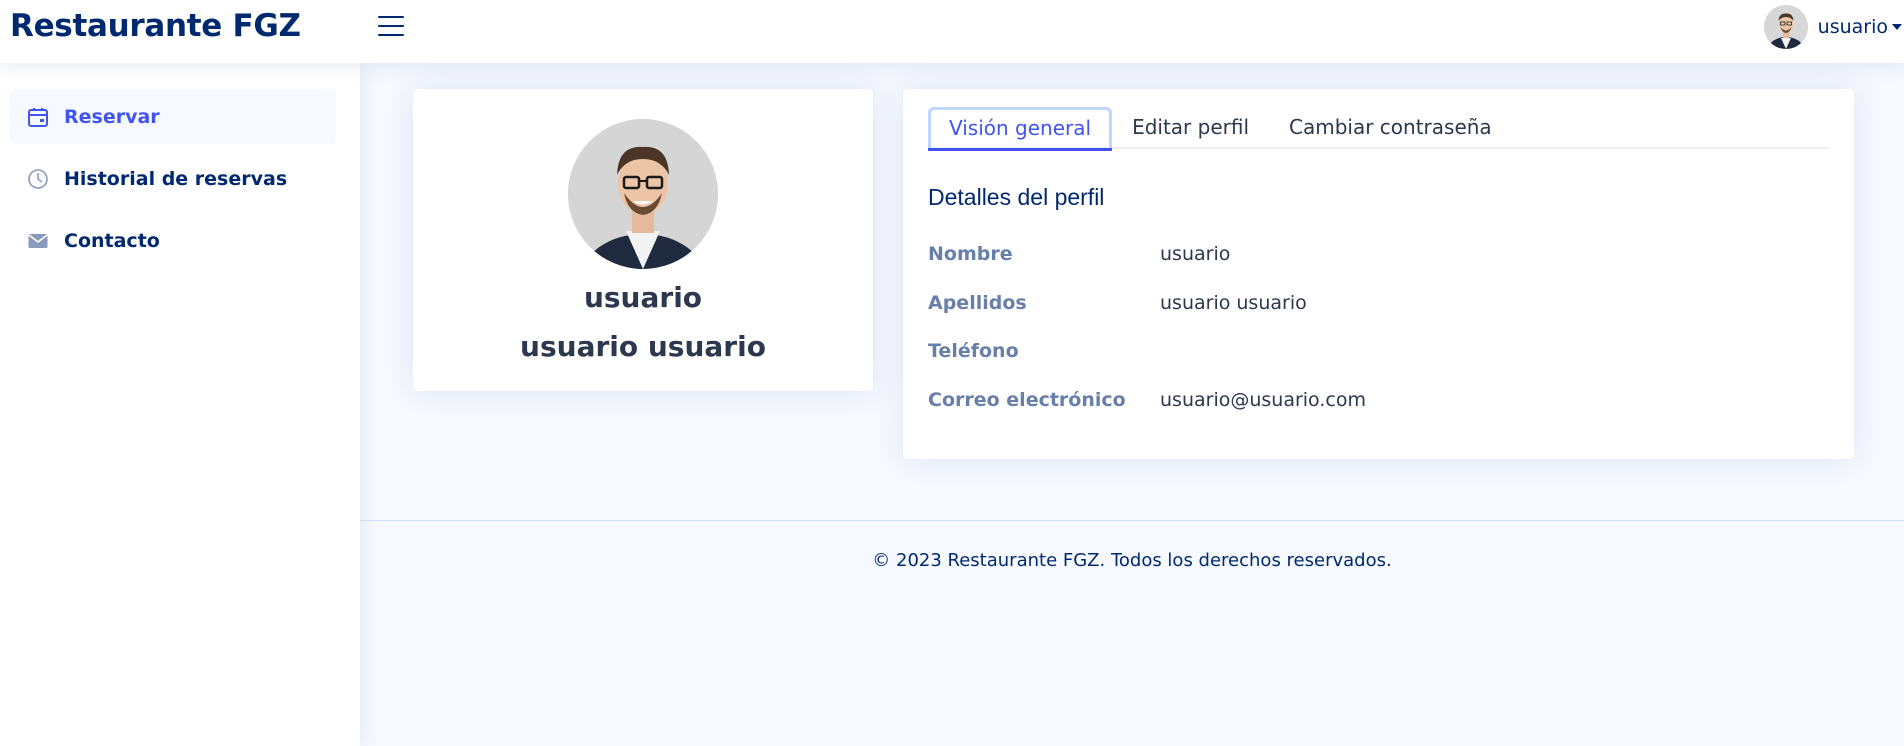  Describe the element at coordinates (643, 346) in the screenshot. I see `profile-full-name: usuario usuario` at that location.